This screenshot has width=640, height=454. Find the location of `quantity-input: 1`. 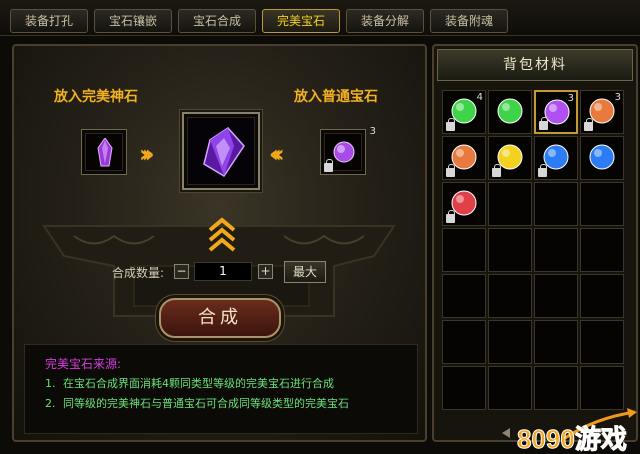

quantity-input: 1 is located at coordinates (223, 271).